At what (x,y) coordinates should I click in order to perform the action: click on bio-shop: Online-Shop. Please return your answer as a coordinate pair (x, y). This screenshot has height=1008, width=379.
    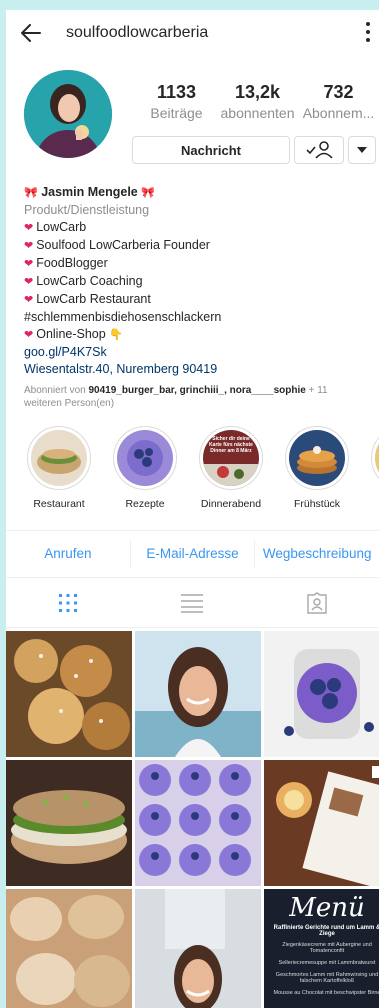
    Looking at the image, I should click on (71, 334).